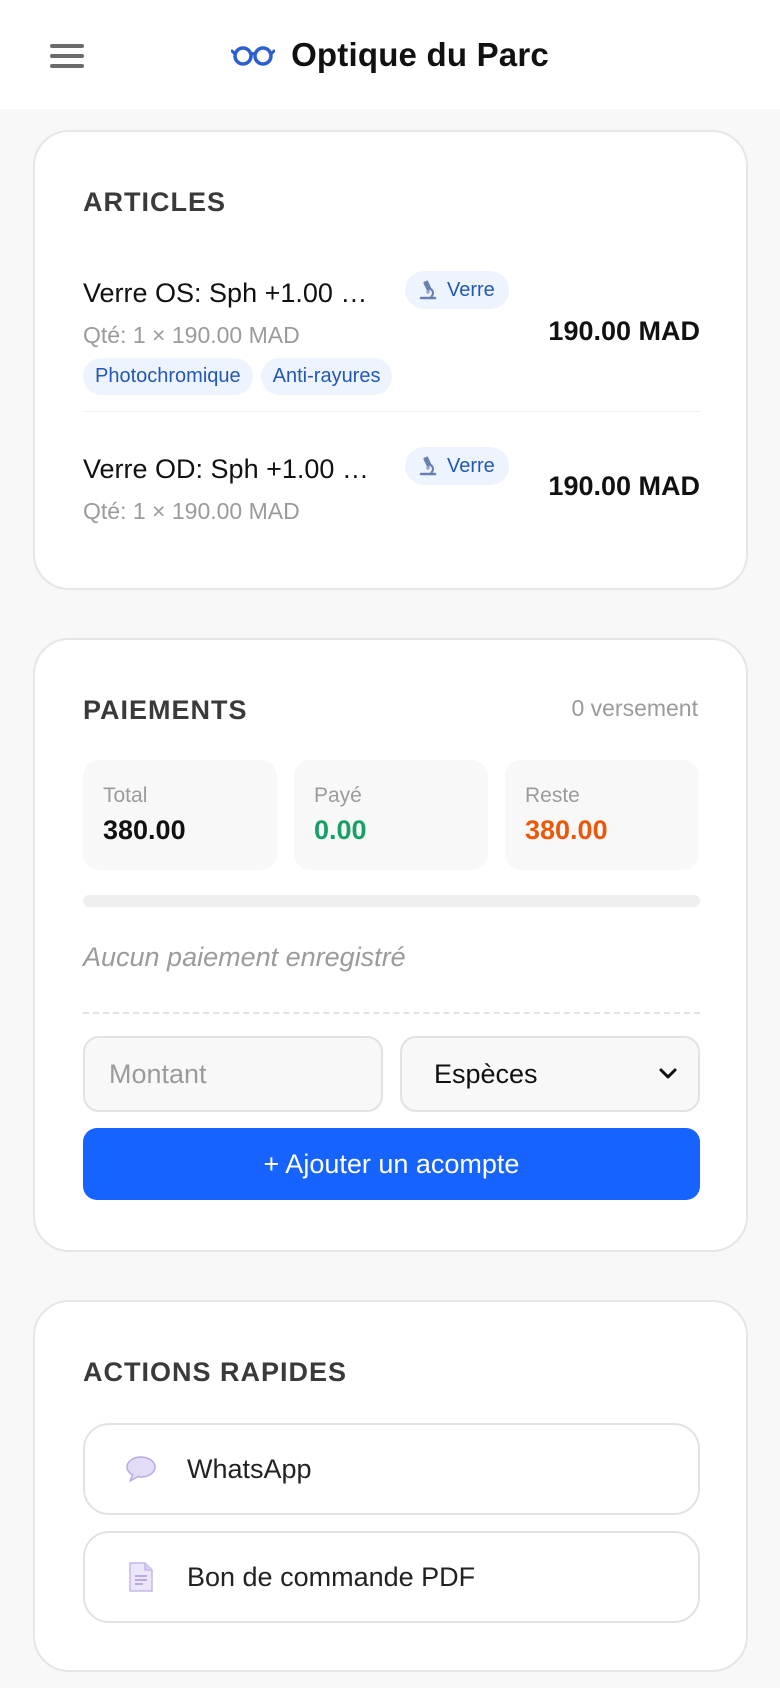 The height and width of the screenshot is (1688, 780). What do you see at coordinates (331, 1576) in the screenshot?
I see `action-label: Bon de commande PDF` at bounding box center [331, 1576].